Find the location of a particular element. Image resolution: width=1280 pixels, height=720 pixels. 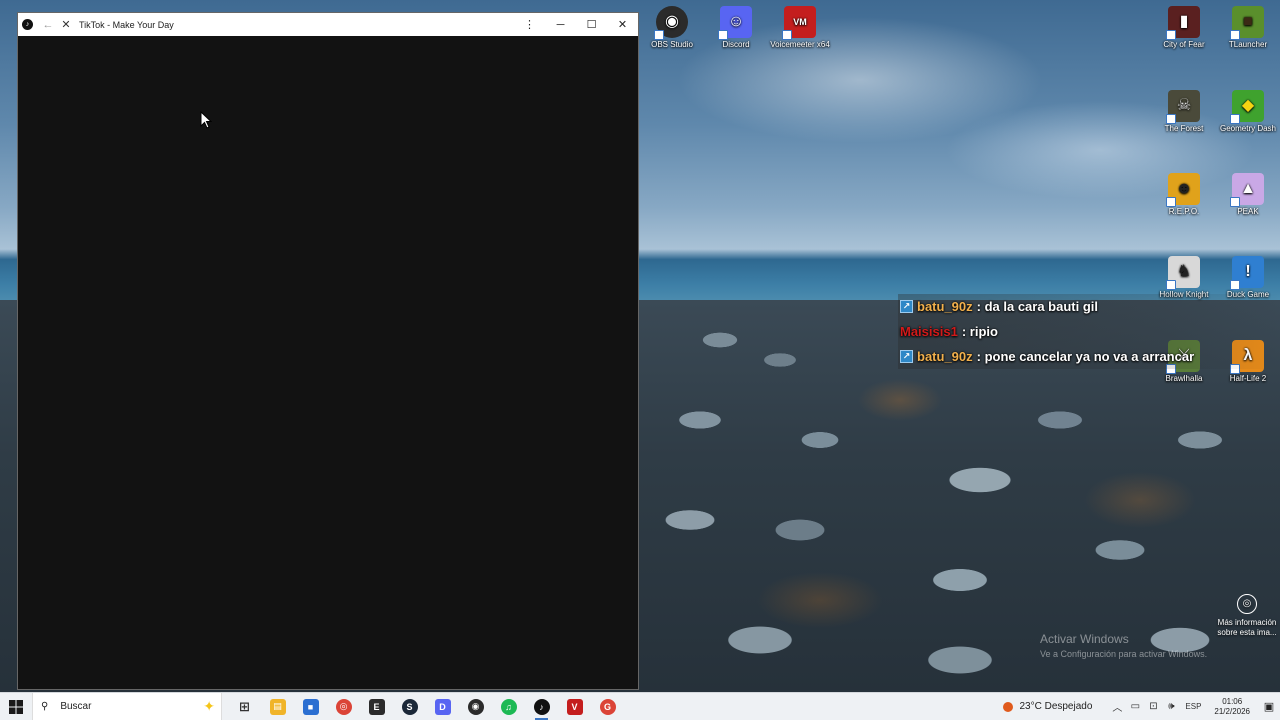

chat-message: ↗ batu_90z : da la cara bauti gil is located at coordinates (1089, 306).